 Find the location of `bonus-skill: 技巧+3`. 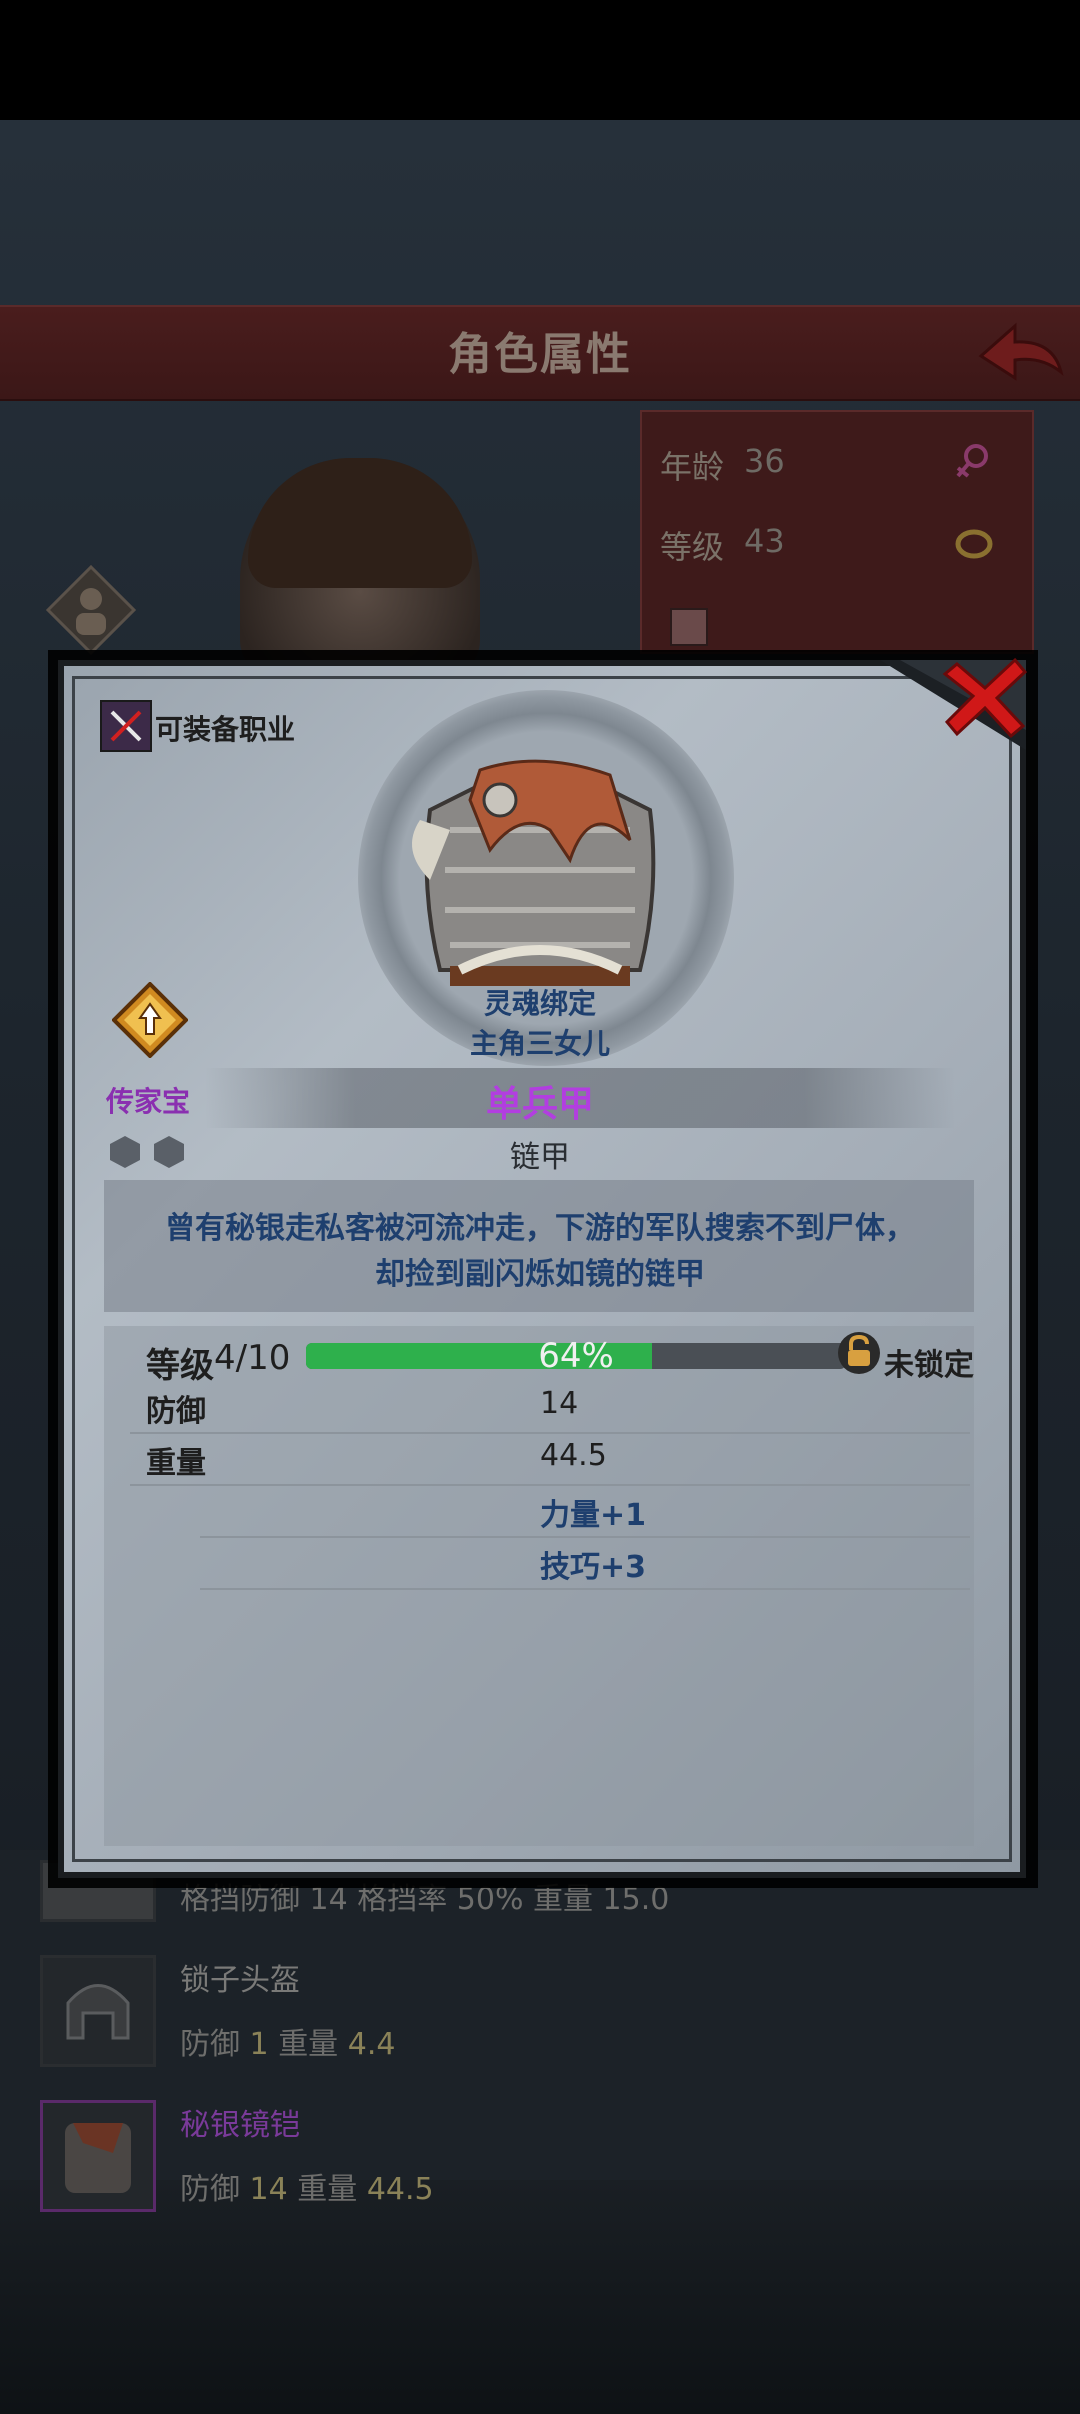

bonus-skill: 技巧+3 is located at coordinates (593, 1567).